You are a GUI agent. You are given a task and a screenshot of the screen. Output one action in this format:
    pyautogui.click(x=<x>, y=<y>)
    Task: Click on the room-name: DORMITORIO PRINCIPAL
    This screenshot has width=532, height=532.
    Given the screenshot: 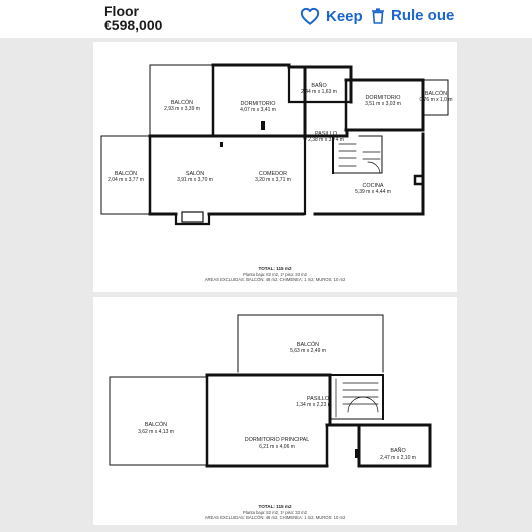 What is the action you would take?
    pyautogui.click(x=277, y=440)
    